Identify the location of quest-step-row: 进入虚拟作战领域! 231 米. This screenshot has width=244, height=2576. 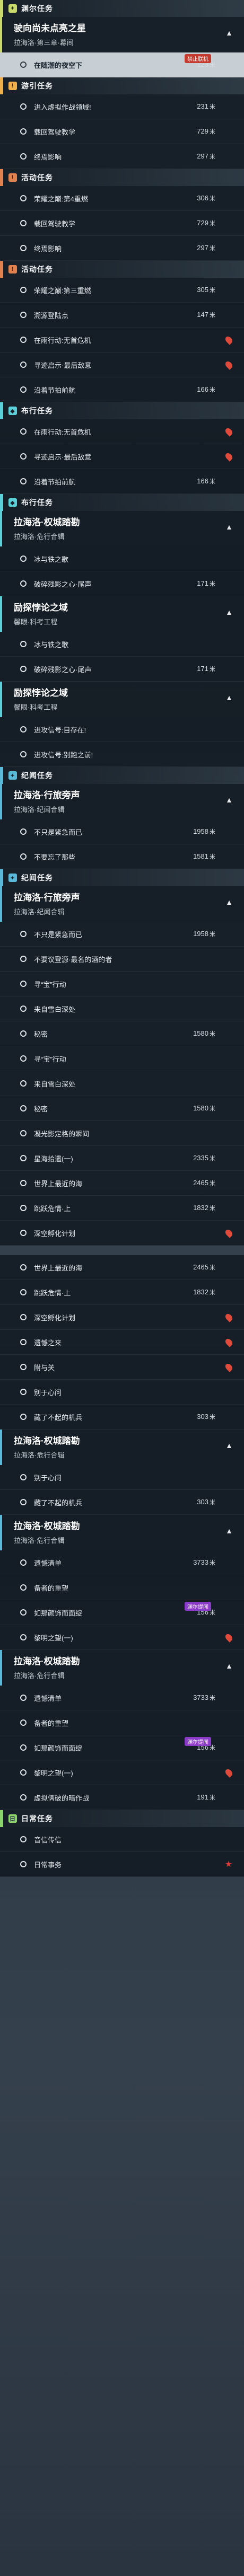
(122, 106).